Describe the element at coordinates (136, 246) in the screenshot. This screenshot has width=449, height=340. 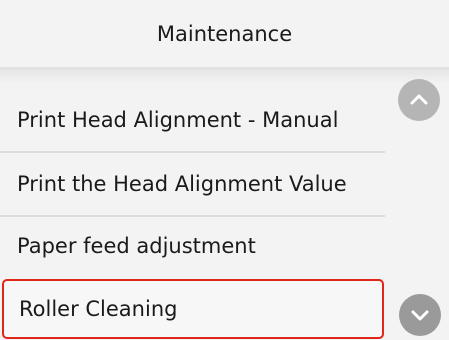
I see `menu-item-label: Paper feed adjustment` at that location.